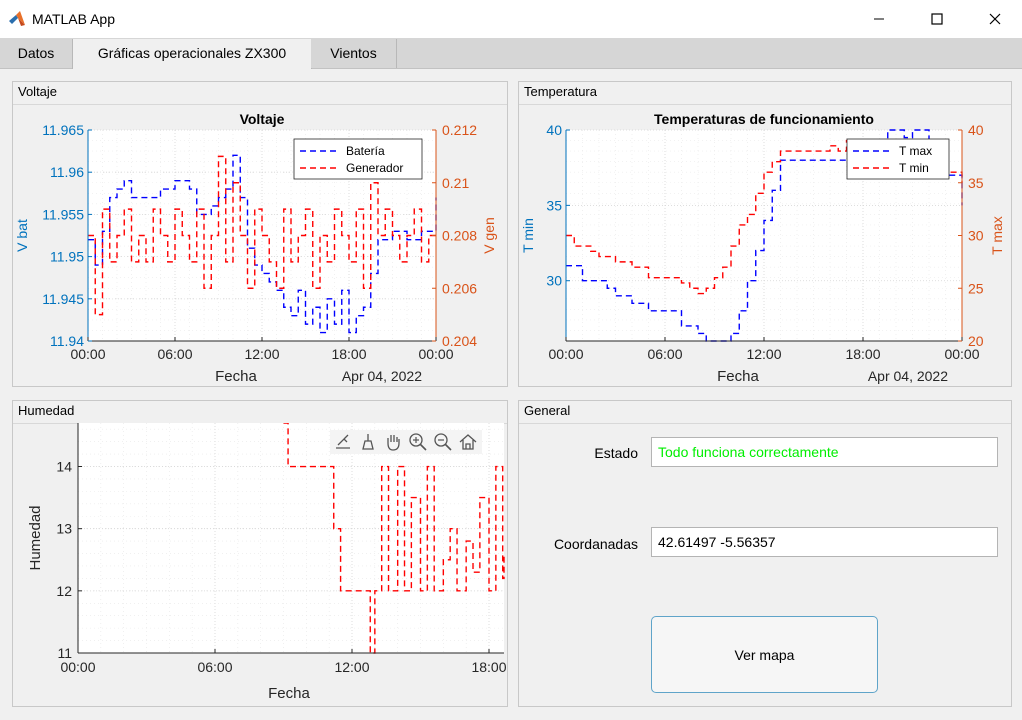 This screenshot has height=720, width=1022. What do you see at coordinates (528, 235) in the screenshot?
I see `y-left-axis-label: T min` at bounding box center [528, 235].